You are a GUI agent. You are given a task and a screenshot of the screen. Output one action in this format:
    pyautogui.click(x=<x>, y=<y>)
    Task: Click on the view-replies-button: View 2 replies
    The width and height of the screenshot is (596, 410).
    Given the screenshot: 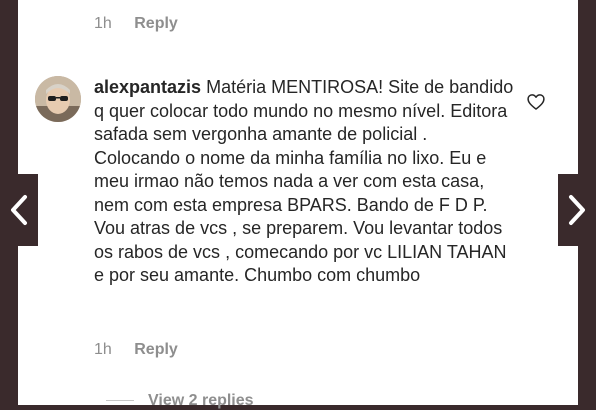 What is the action you would take?
    pyautogui.click(x=180, y=401)
    